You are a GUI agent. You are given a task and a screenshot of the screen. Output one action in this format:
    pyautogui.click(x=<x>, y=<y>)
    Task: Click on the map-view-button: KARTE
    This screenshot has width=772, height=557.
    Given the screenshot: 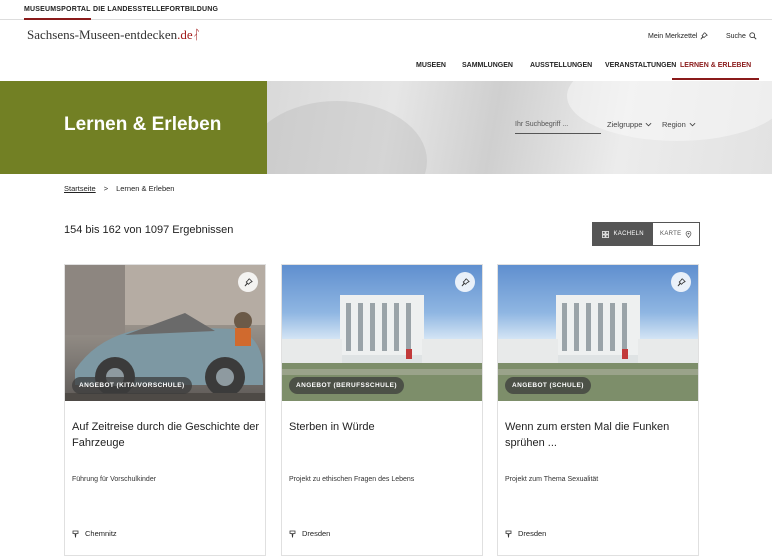 What is the action you would take?
    pyautogui.click(x=676, y=234)
    